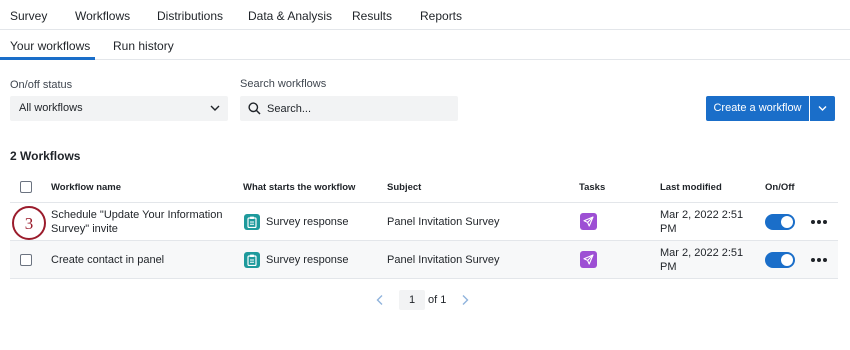 The image size is (850, 350). Describe the element at coordinates (119, 108) in the screenshot. I see `status-filter-select: All workflows` at that location.